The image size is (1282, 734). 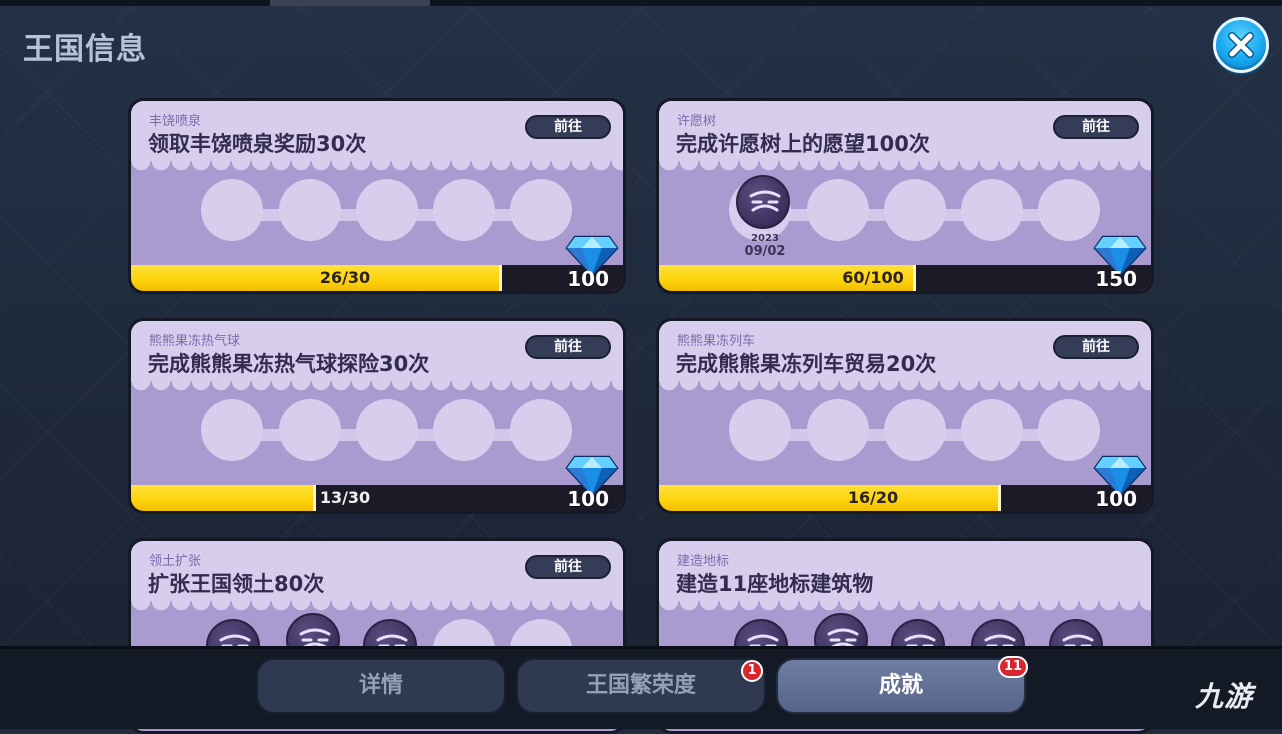 I want to click on reward-amount: 150, so click(x=1116, y=279).